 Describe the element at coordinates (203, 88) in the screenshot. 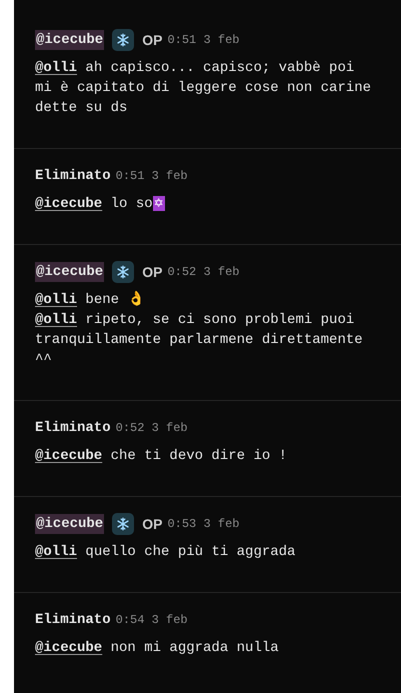

I see `message-text: @olli ah capisco... capisco; vabbè poi mi è capitato di leggere cose non carine dette su ds` at that location.